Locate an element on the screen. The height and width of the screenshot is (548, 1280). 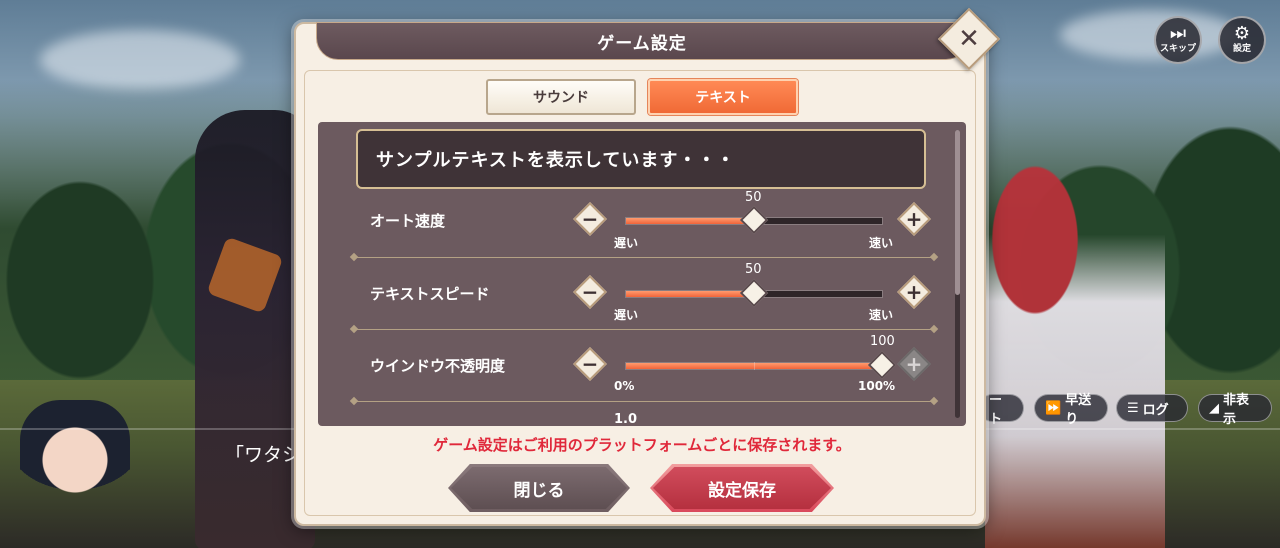
window-opacity-minus-button: − is located at coordinates (590, 364).